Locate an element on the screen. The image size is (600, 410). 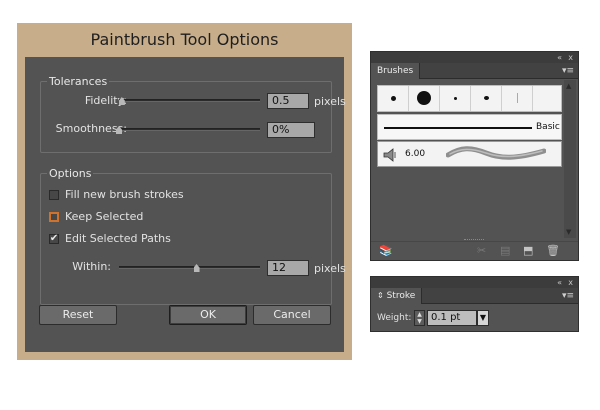
brushes-scrollbar: ▲ ▼ is located at coordinates (570, 159).